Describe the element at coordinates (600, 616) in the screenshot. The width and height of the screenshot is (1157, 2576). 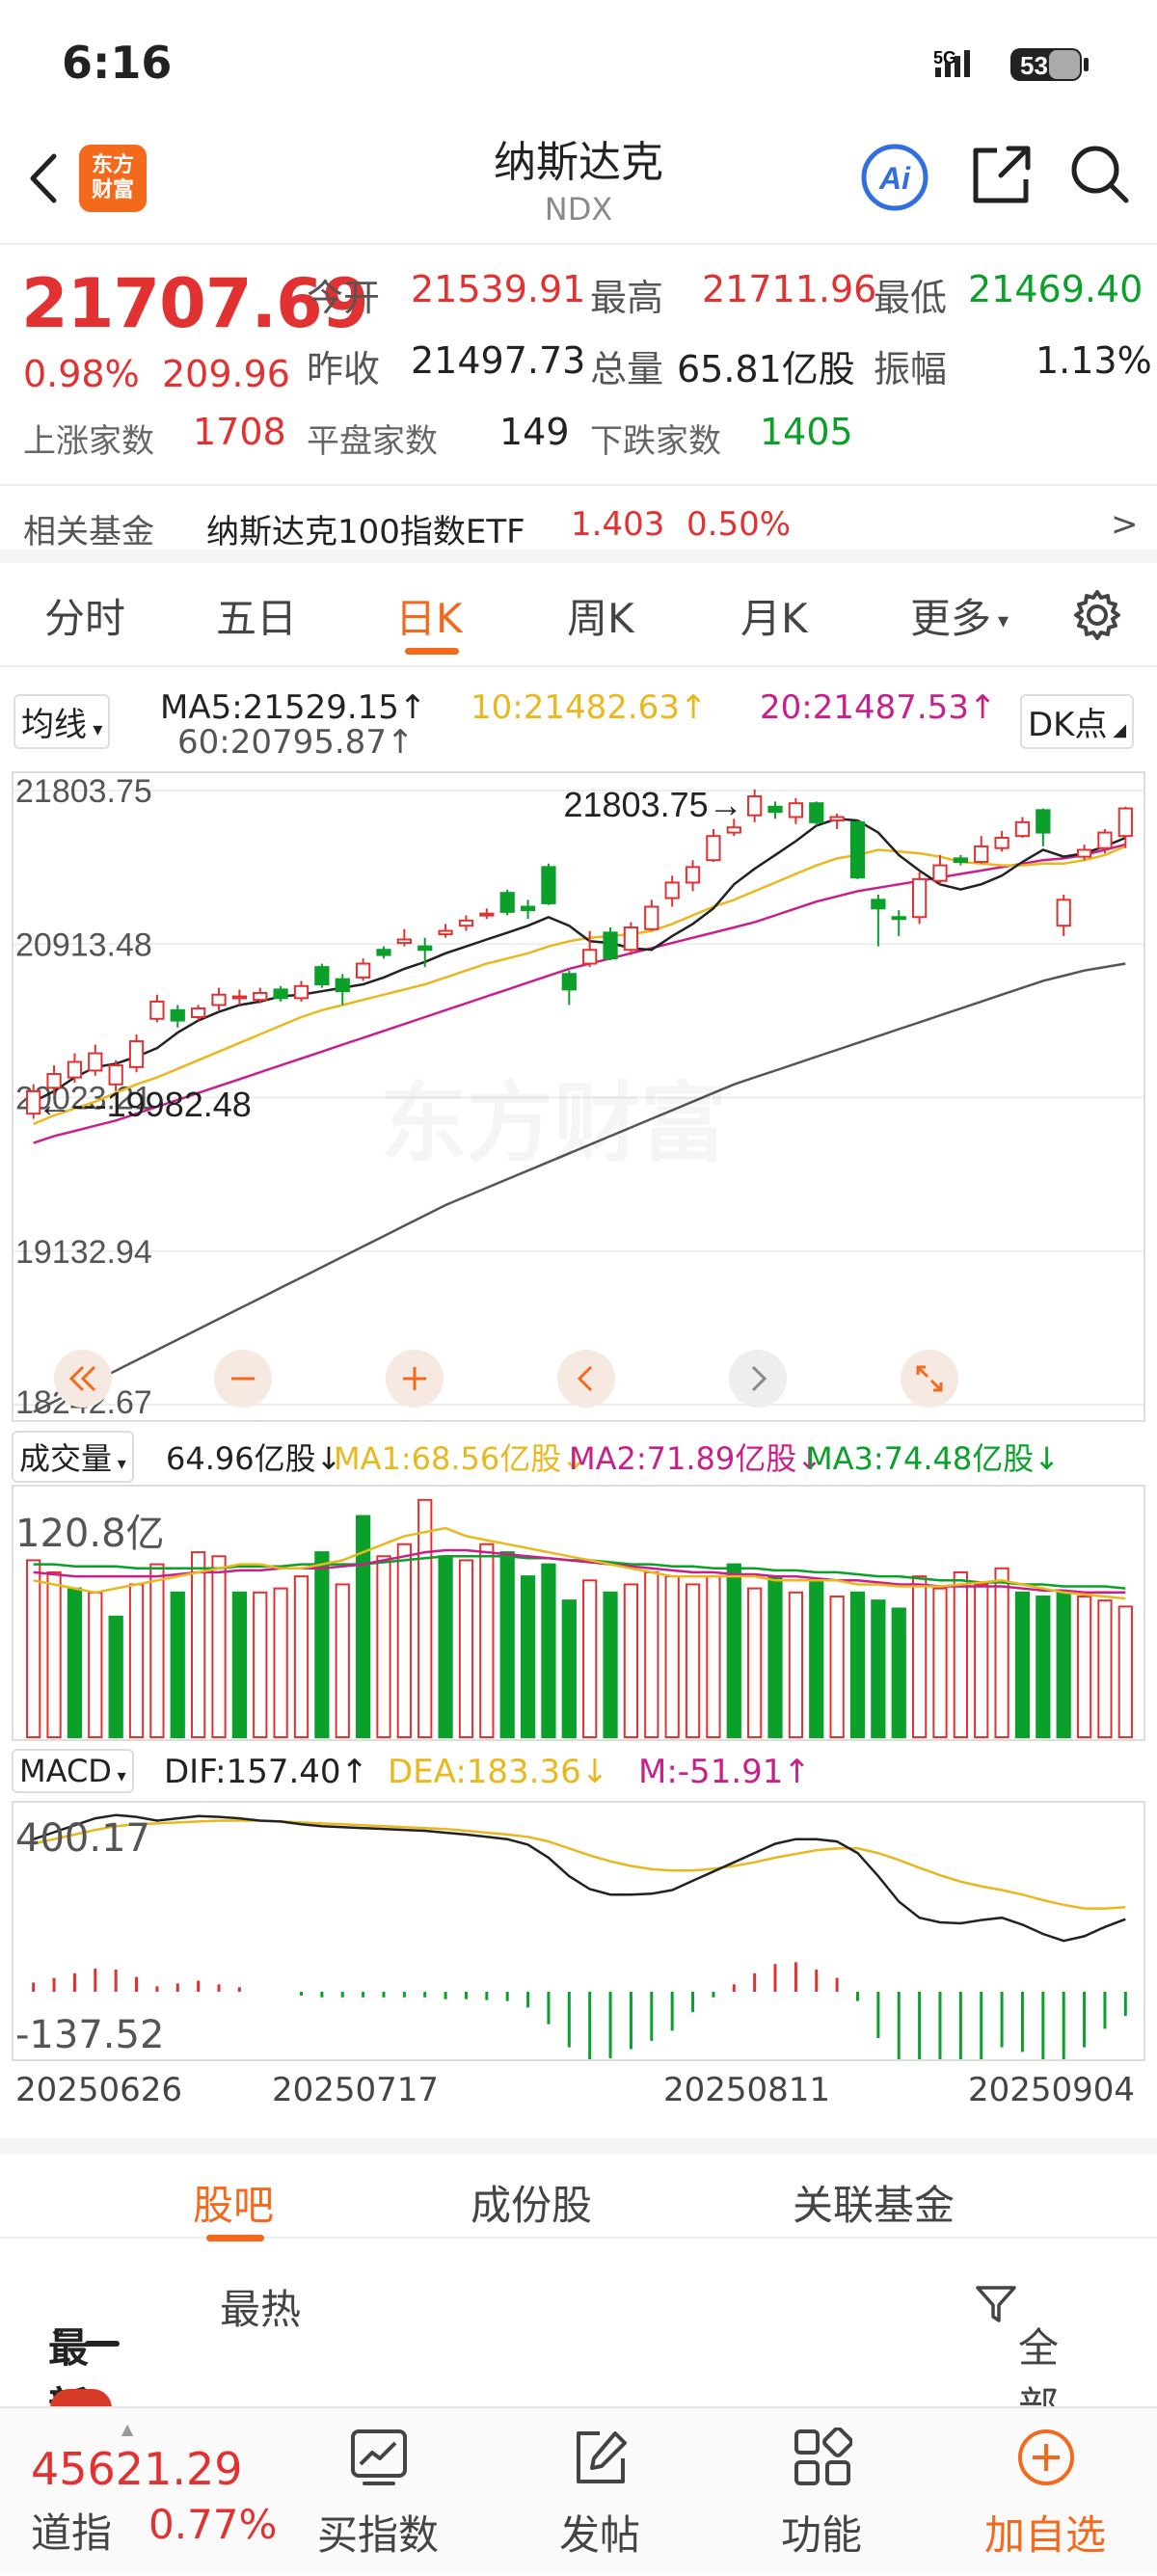
I see `tab-weekly-k: 周K` at that location.